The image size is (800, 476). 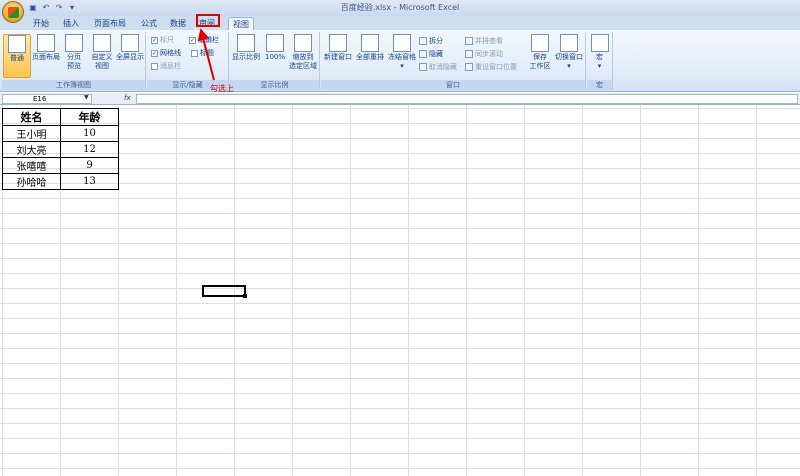 What do you see at coordinates (275, 56) in the screenshot?
I see `zoom-100-button: 100%` at bounding box center [275, 56].